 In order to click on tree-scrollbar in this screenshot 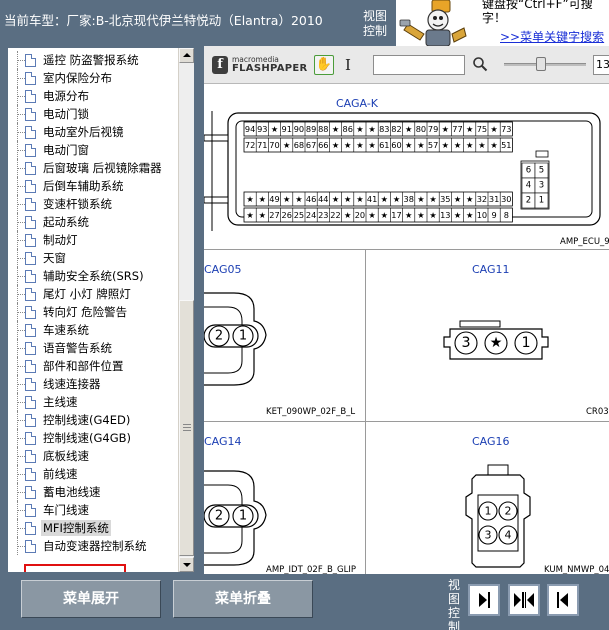, I will do `click(186, 310)`.